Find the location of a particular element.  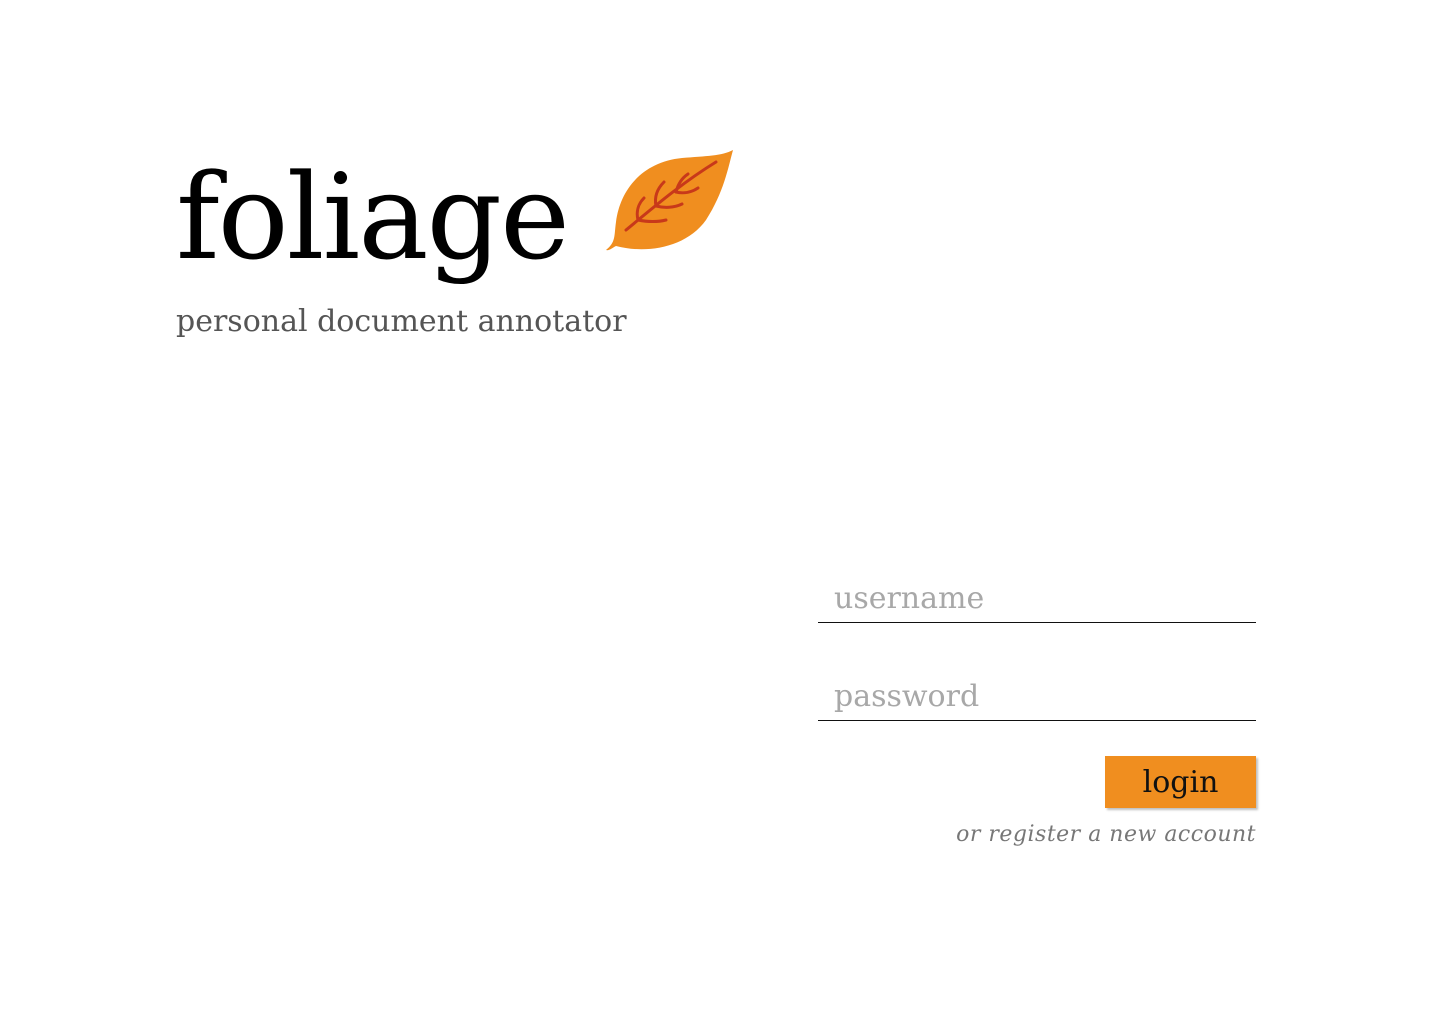

username-input is located at coordinates (1037, 598).